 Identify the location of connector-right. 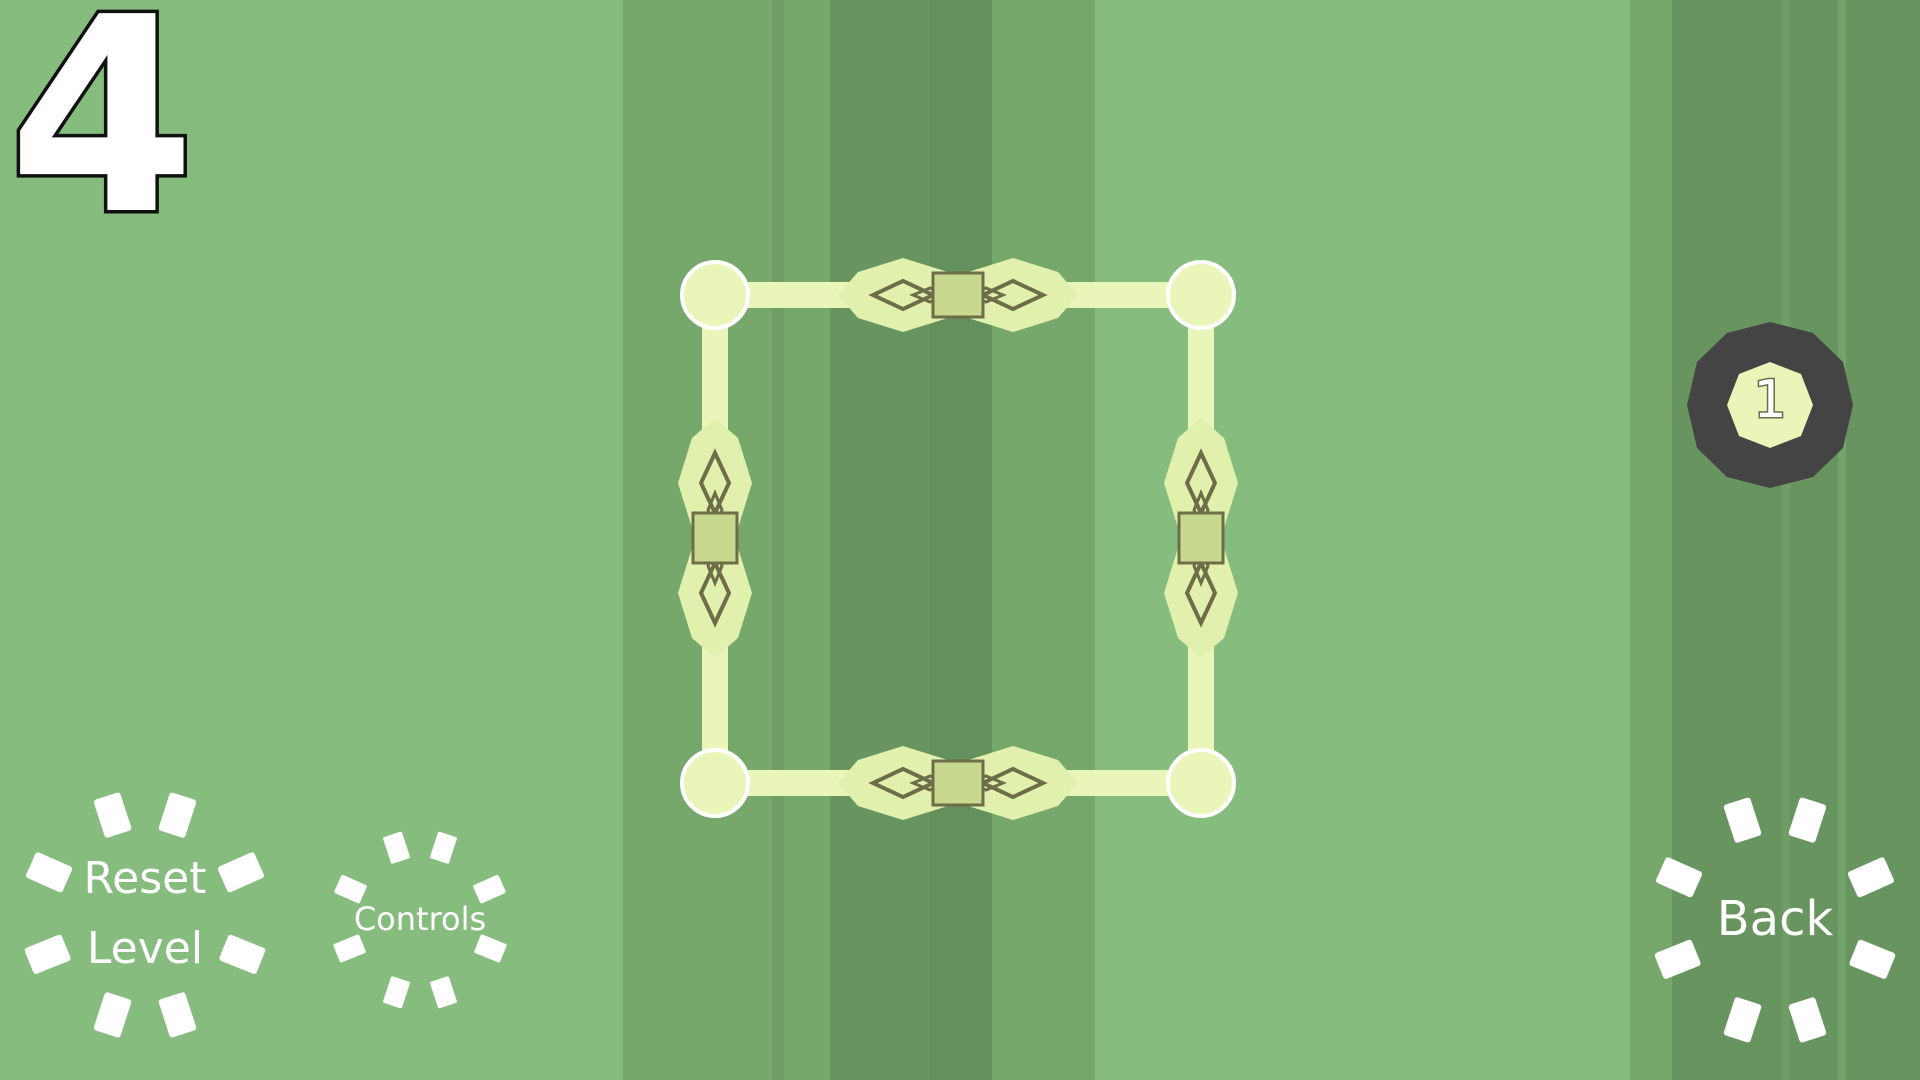
(1201, 538).